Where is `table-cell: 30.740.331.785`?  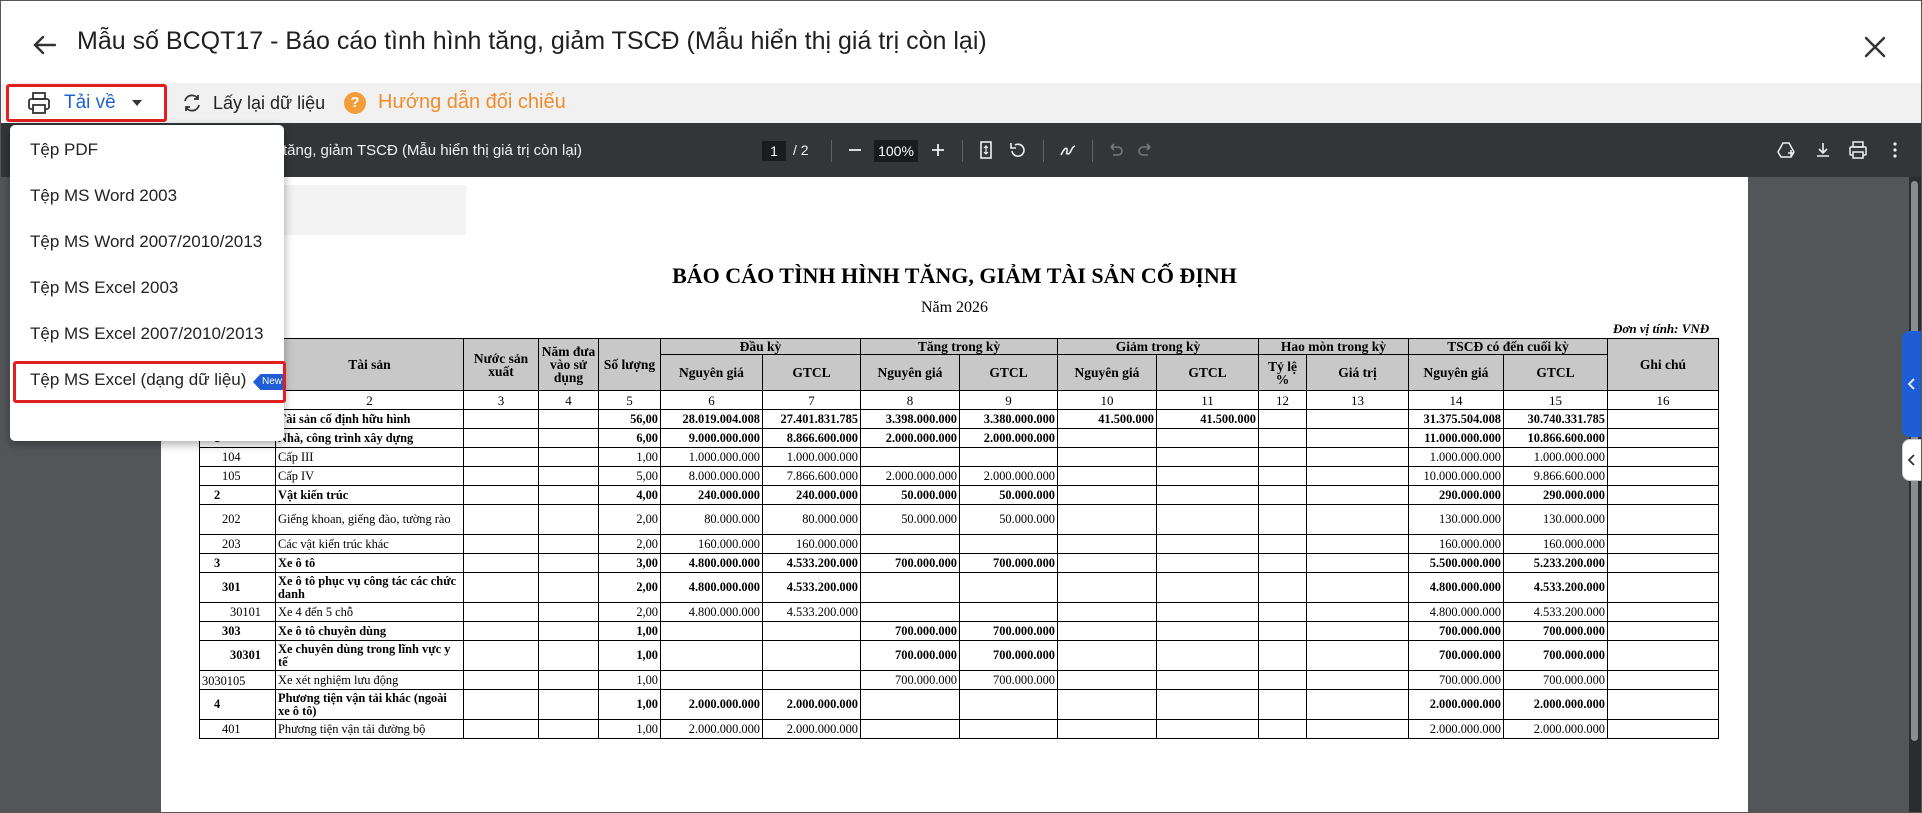 table-cell: 30.740.331.785 is located at coordinates (1555, 419).